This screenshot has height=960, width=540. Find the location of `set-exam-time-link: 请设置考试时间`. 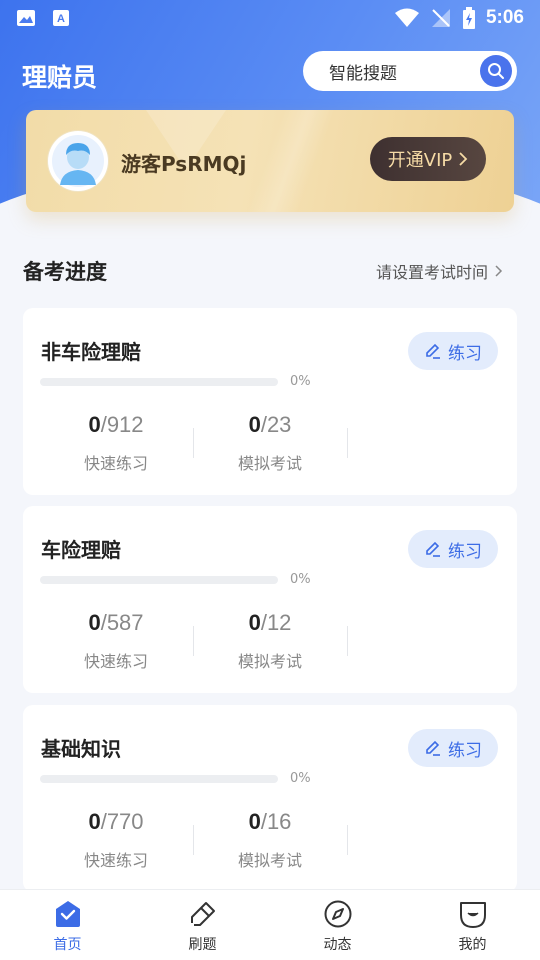

set-exam-time-link: 请设置考试时间 is located at coordinates (439, 271).